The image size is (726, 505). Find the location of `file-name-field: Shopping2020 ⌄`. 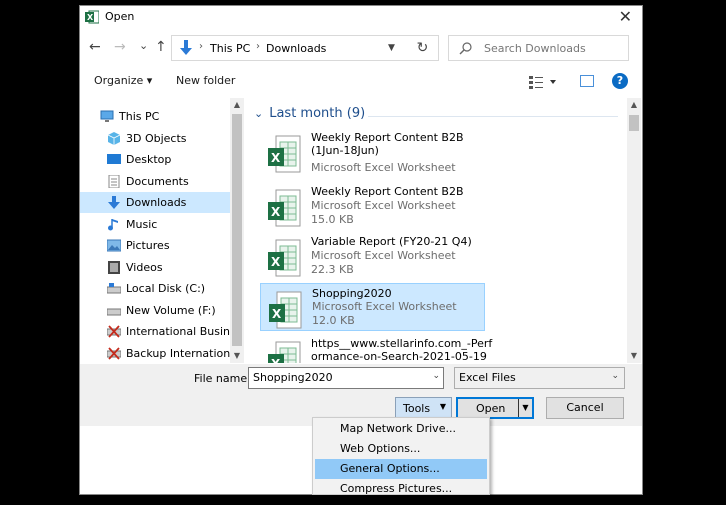

file-name-field: Shopping2020 ⌄ is located at coordinates (346, 378).